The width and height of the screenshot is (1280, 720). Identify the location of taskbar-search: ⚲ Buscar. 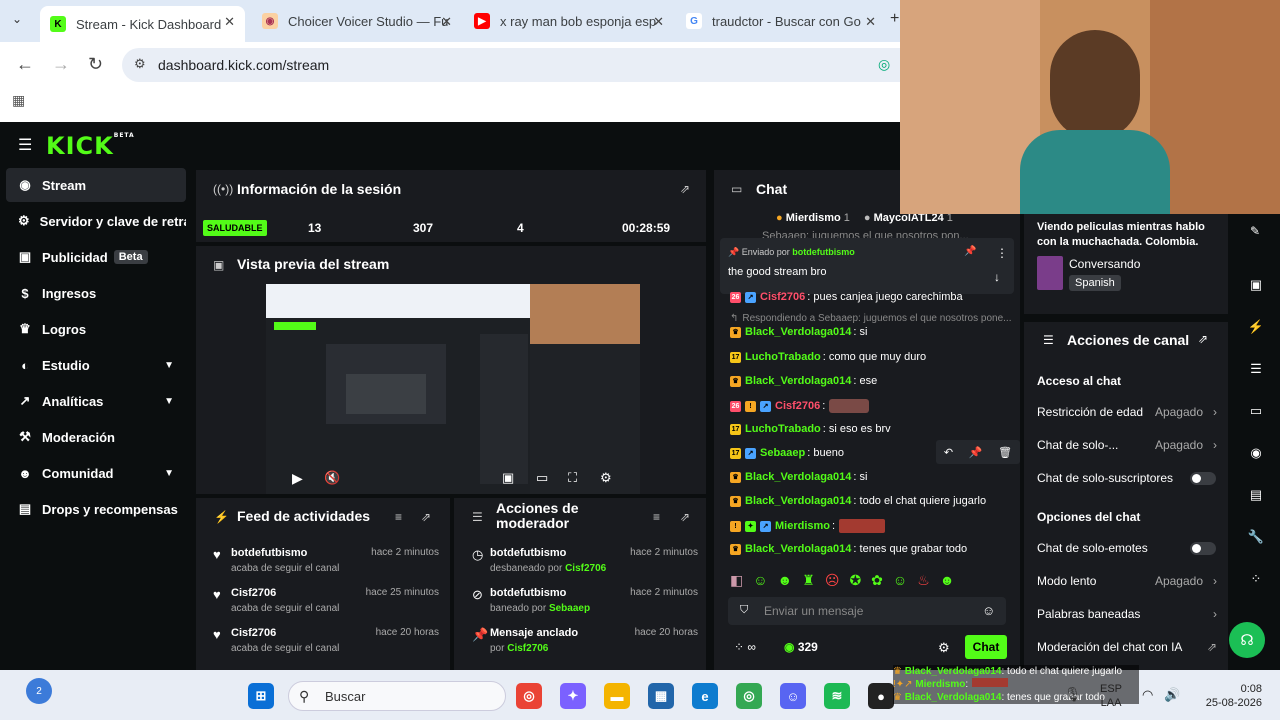
(397, 696).